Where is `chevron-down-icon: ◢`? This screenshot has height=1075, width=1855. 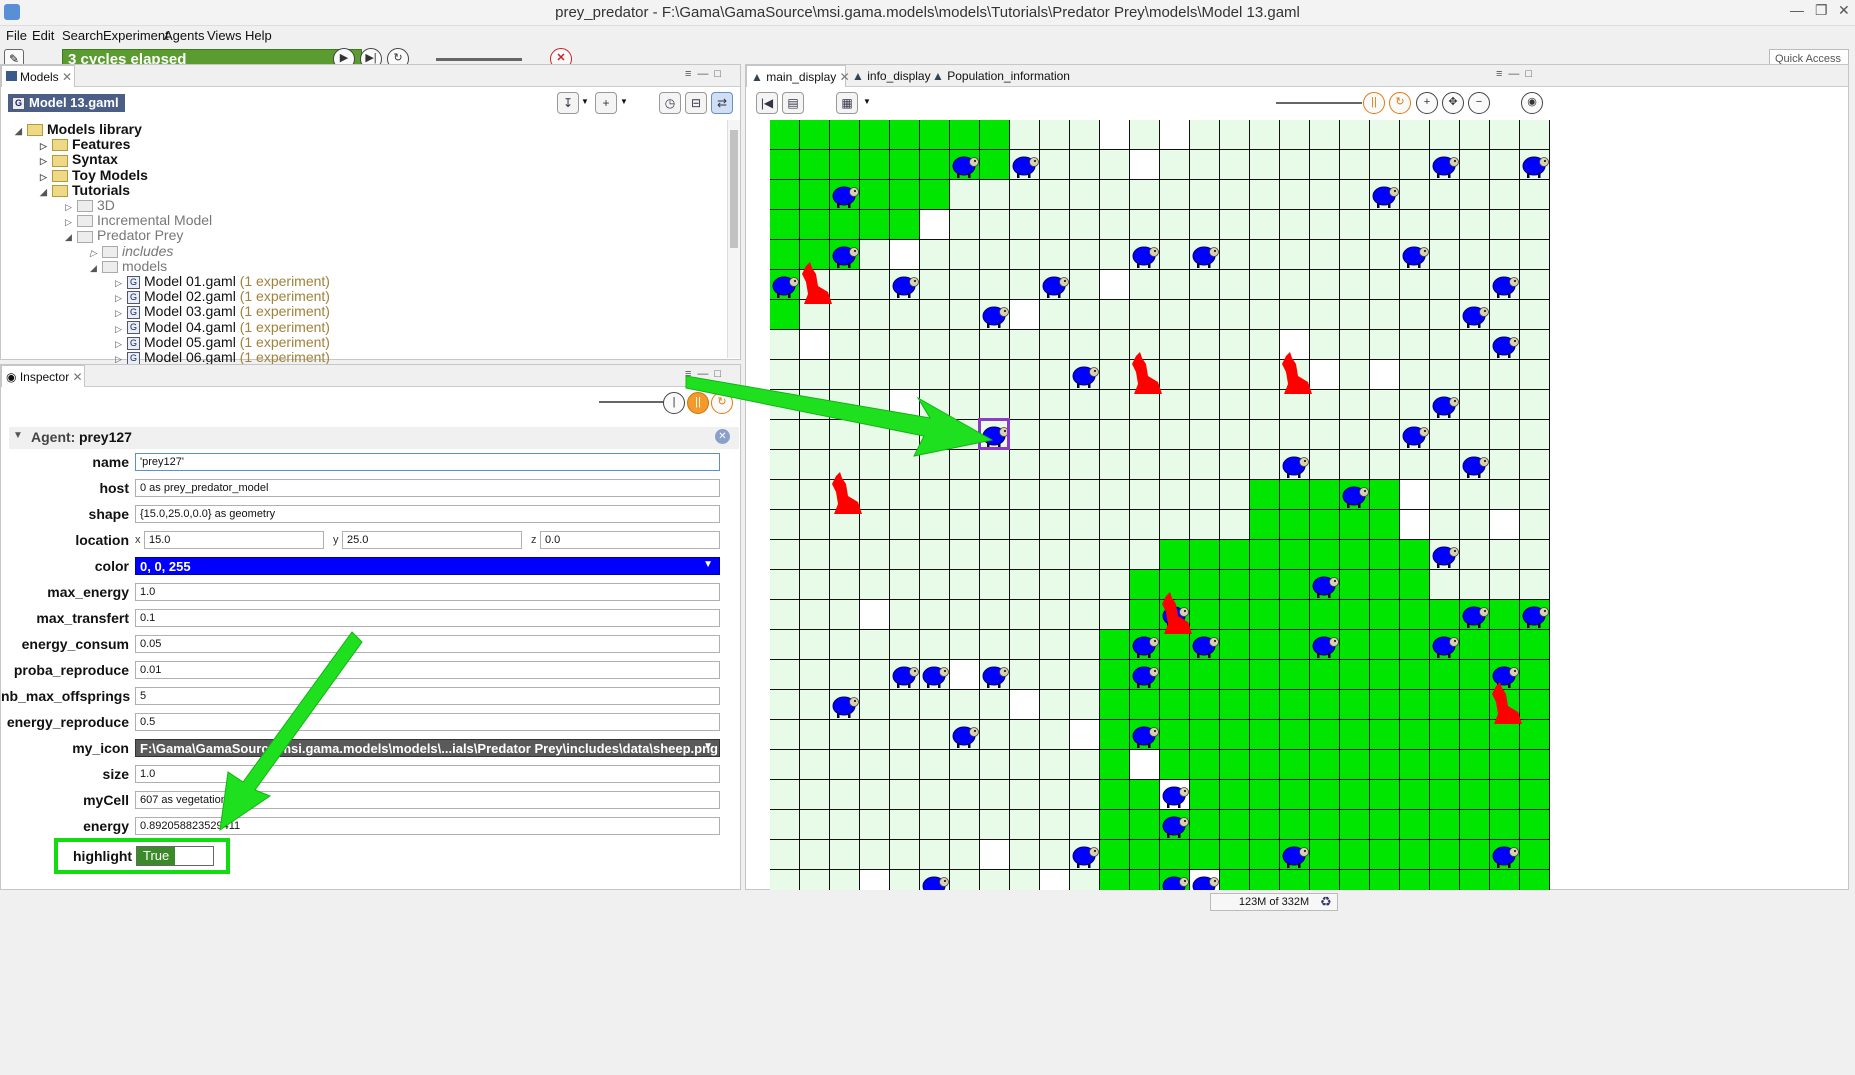 chevron-down-icon: ◢ is located at coordinates (71, 237).